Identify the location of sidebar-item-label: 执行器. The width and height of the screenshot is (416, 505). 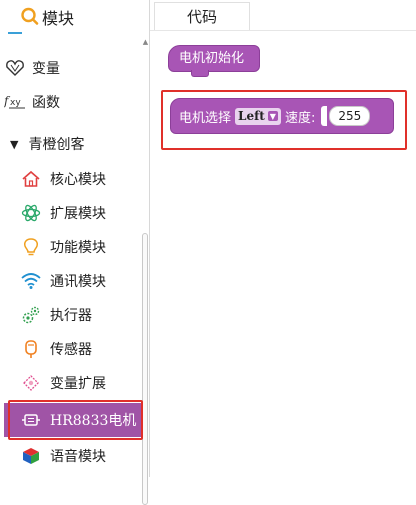
(71, 316).